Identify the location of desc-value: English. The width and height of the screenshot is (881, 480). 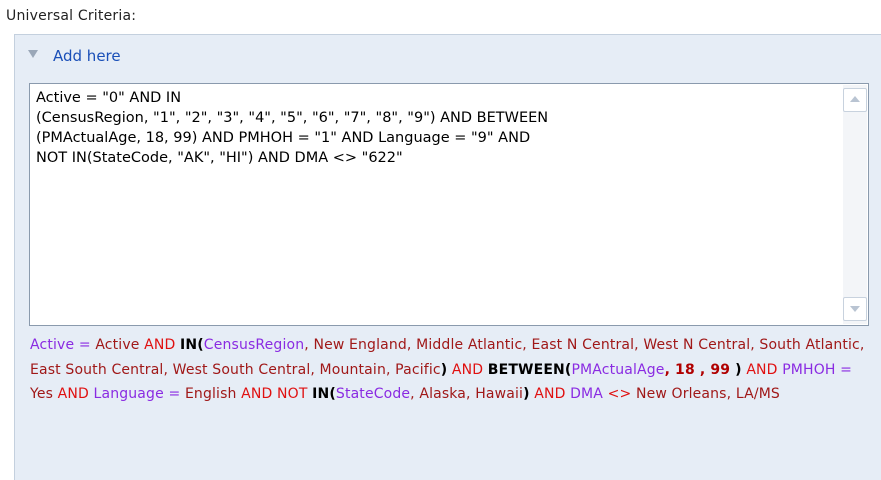
(210, 394).